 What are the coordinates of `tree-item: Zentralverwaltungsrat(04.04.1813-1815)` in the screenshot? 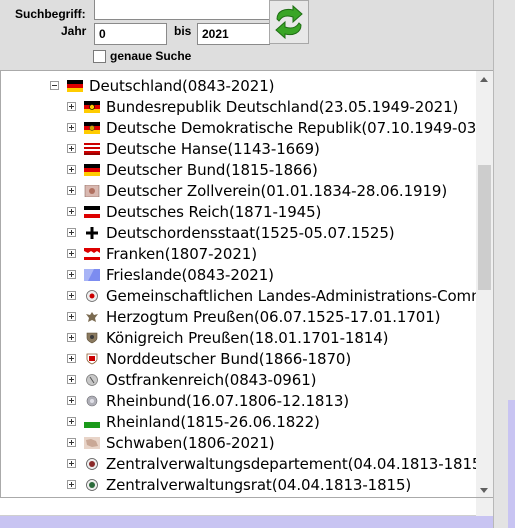 It's located at (239, 484).